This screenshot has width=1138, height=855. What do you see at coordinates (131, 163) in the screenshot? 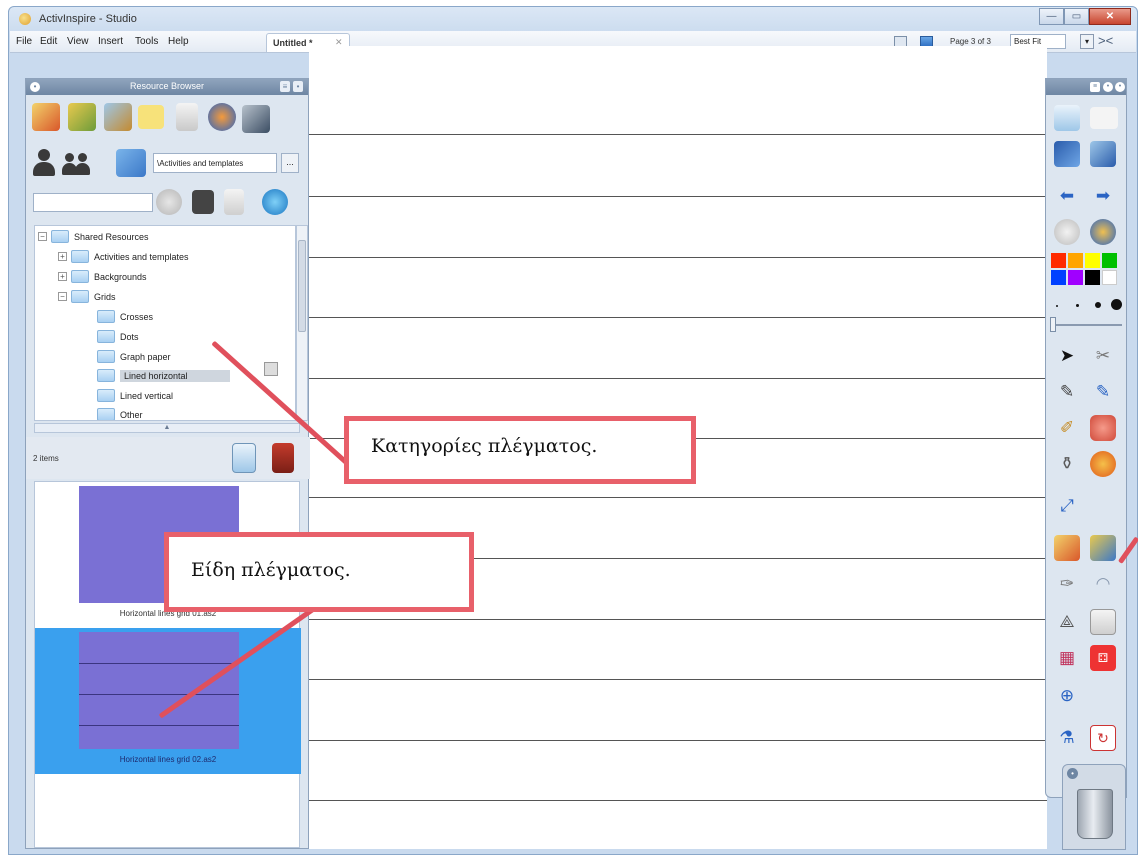
I see `network-folder-icon` at bounding box center [131, 163].